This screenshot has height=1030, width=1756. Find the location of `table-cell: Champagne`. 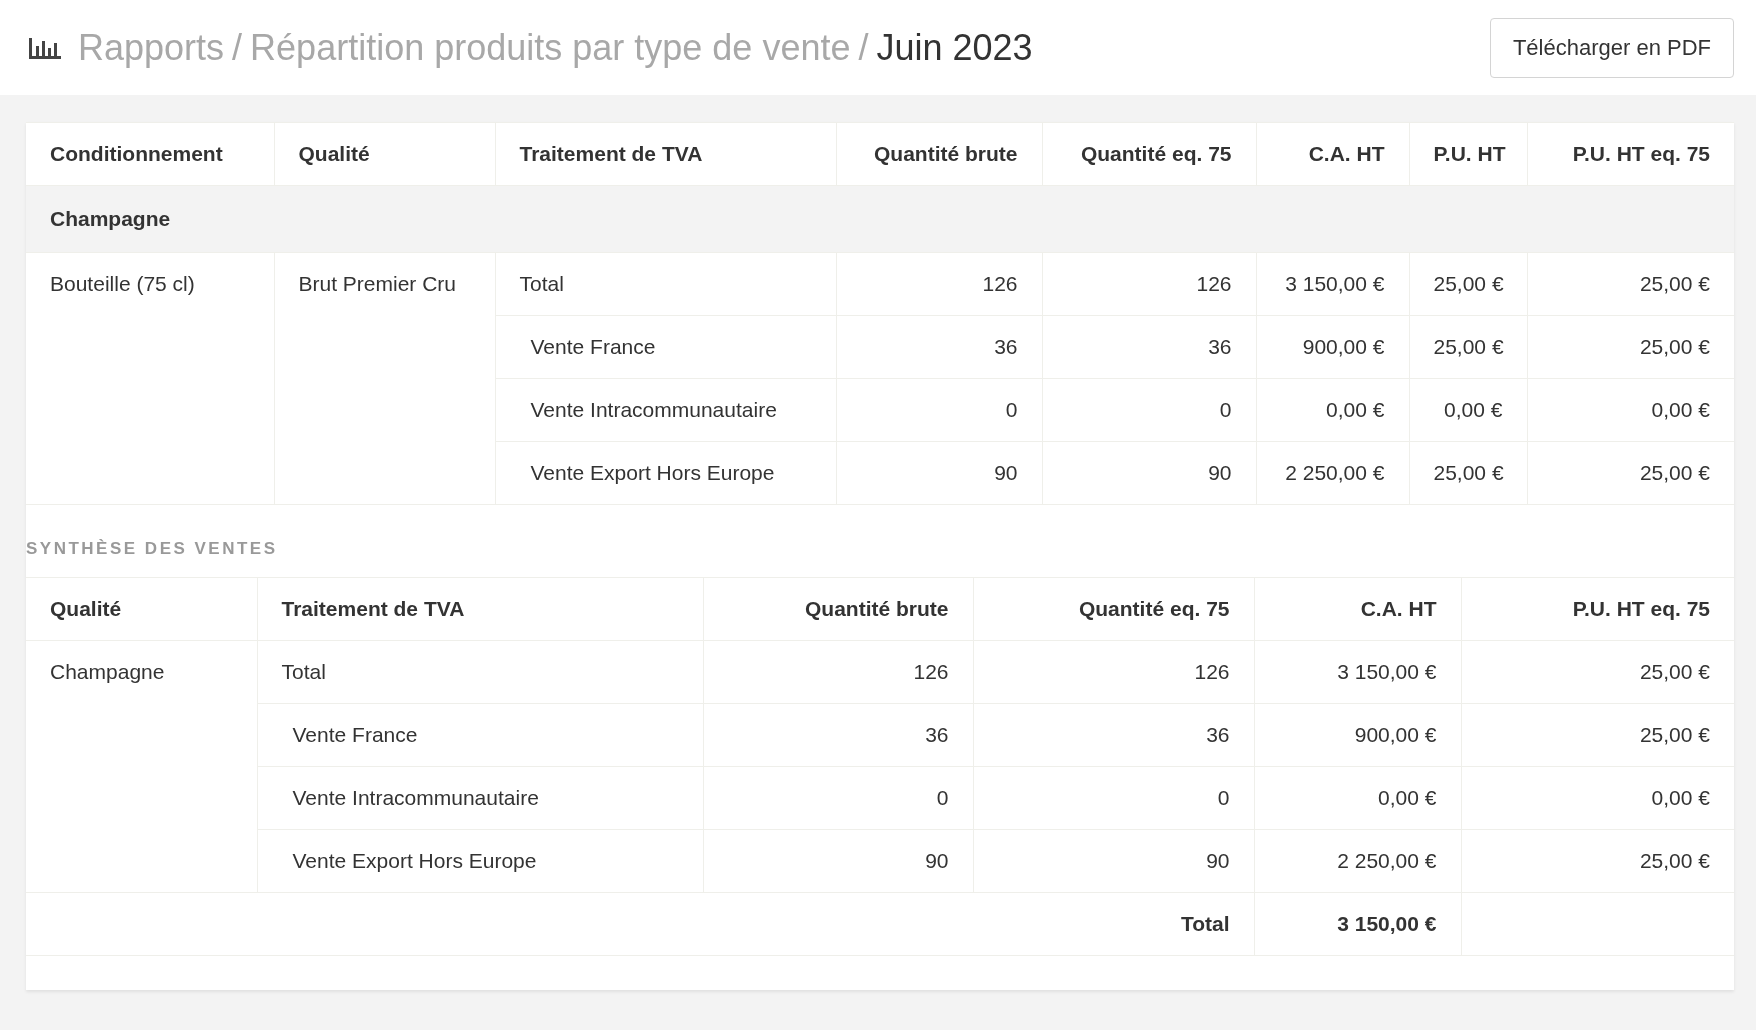

table-cell: Champagne is located at coordinates (141, 766).